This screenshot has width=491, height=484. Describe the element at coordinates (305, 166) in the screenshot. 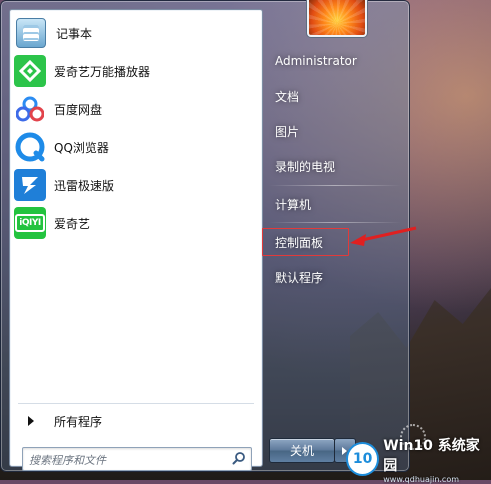

I see `right-item-label: 录制的电视` at that location.